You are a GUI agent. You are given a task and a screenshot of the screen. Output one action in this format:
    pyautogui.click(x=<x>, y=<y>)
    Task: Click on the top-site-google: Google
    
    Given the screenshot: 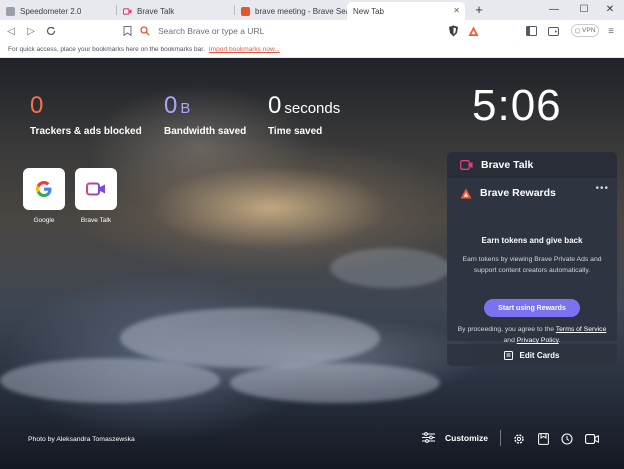 What is the action you would take?
    pyautogui.click(x=44, y=196)
    